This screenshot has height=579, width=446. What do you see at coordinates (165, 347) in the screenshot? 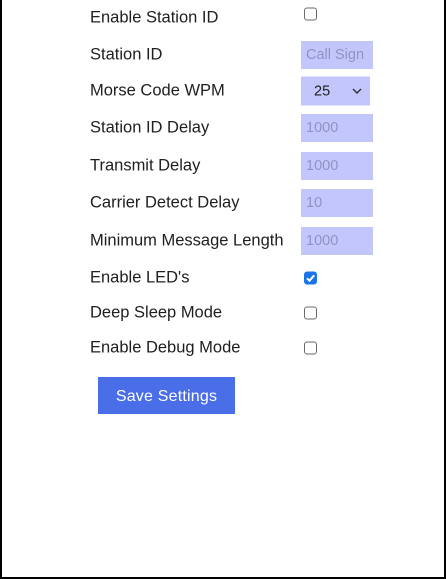
I see `debug-mode-label: Enable Debug Mode` at bounding box center [165, 347].